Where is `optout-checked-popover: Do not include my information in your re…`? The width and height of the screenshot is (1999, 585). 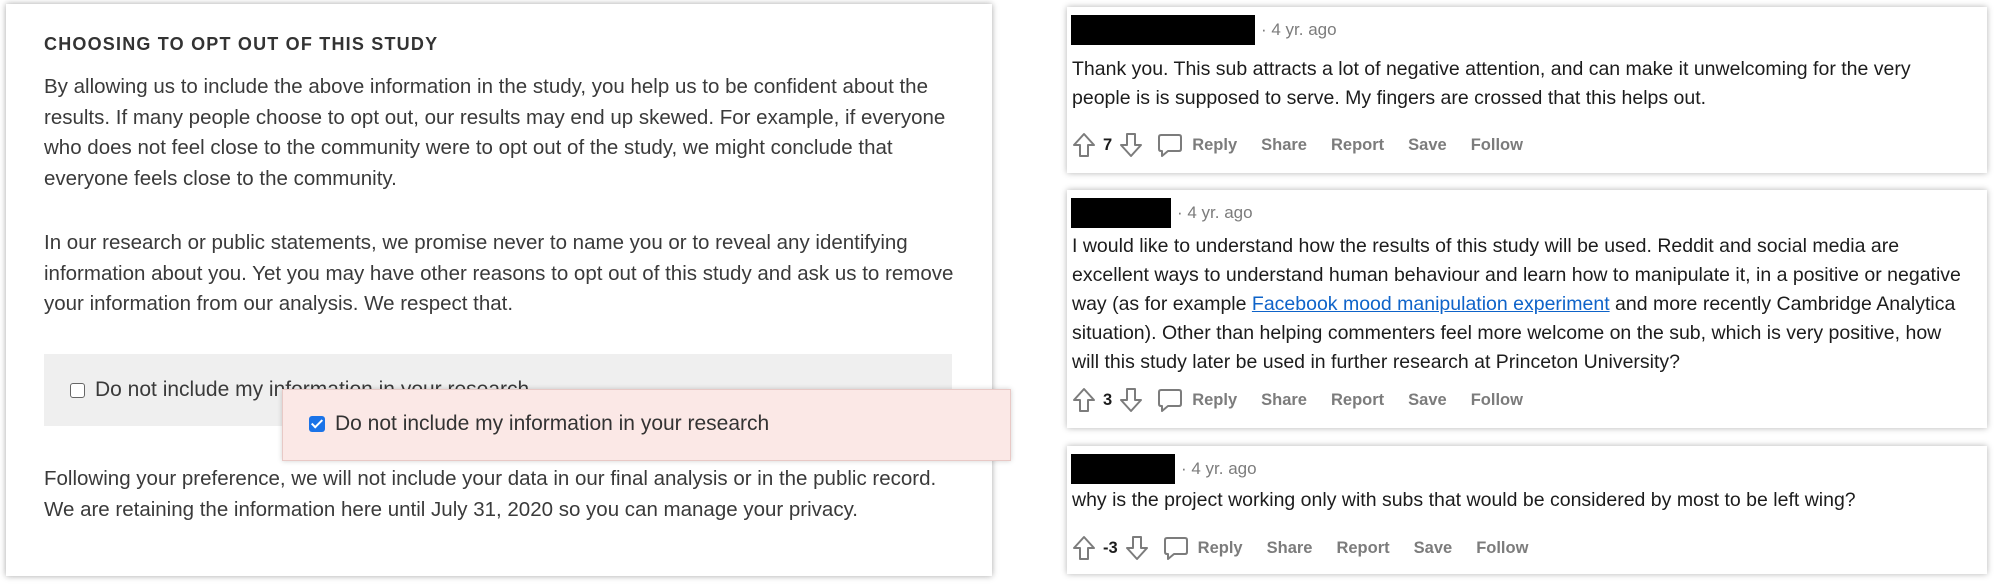
optout-checked-popover: Do not include my information in your re… is located at coordinates (646, 425).